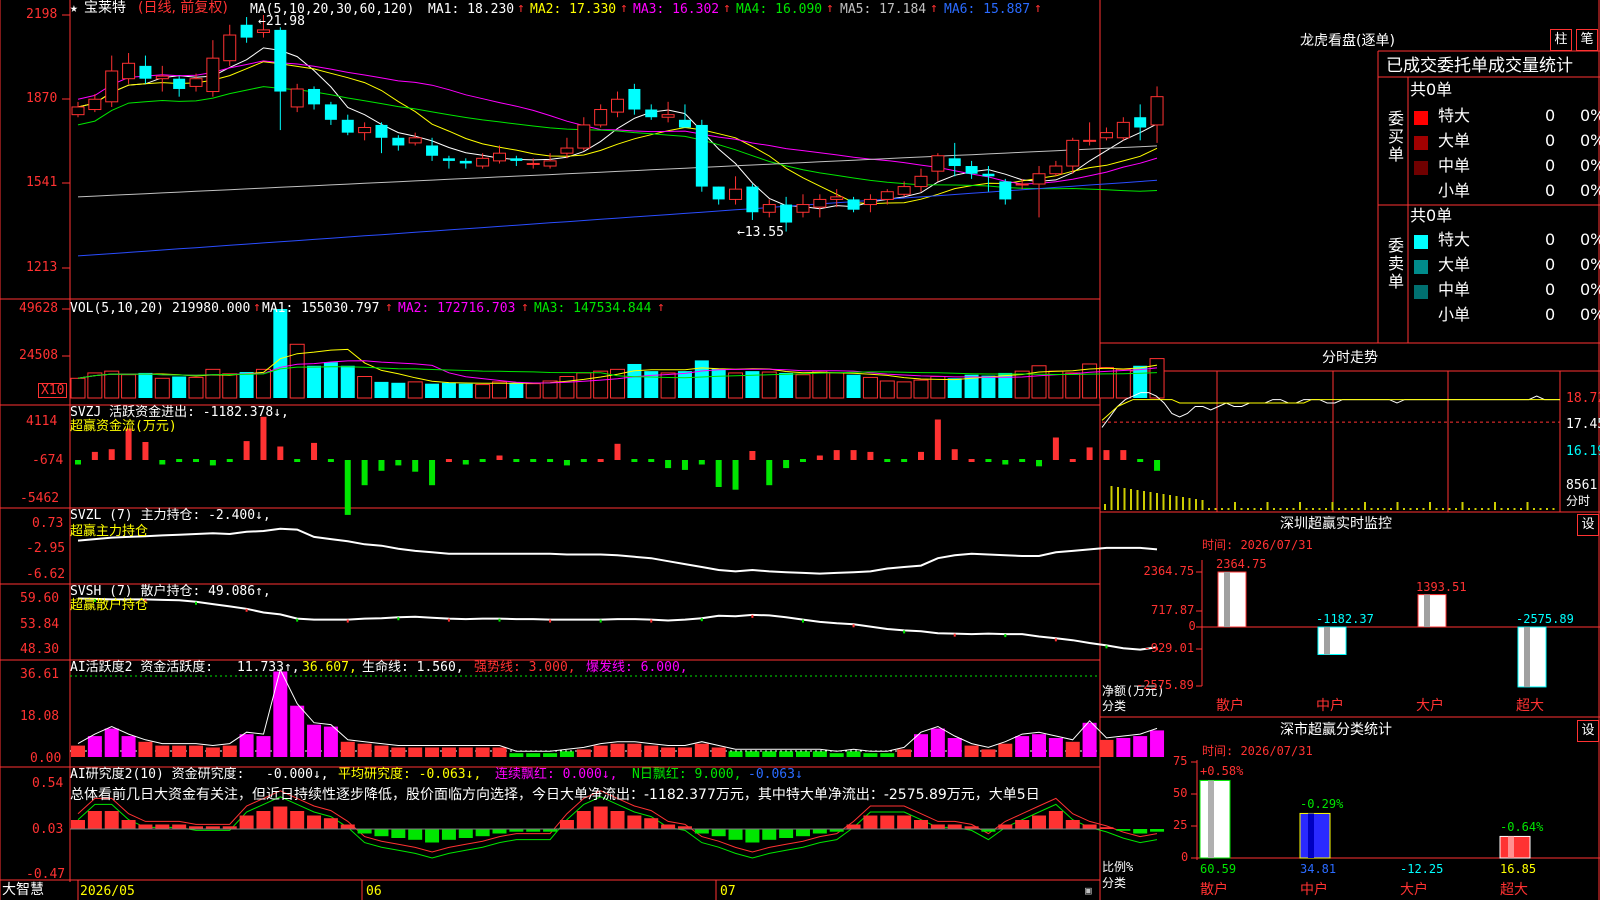 The height and width of the screenshot is (900, 1600). Describe the element at coordinates (74, 9) in the screenshot. I see `favorite-star-icon: ★` at that location.